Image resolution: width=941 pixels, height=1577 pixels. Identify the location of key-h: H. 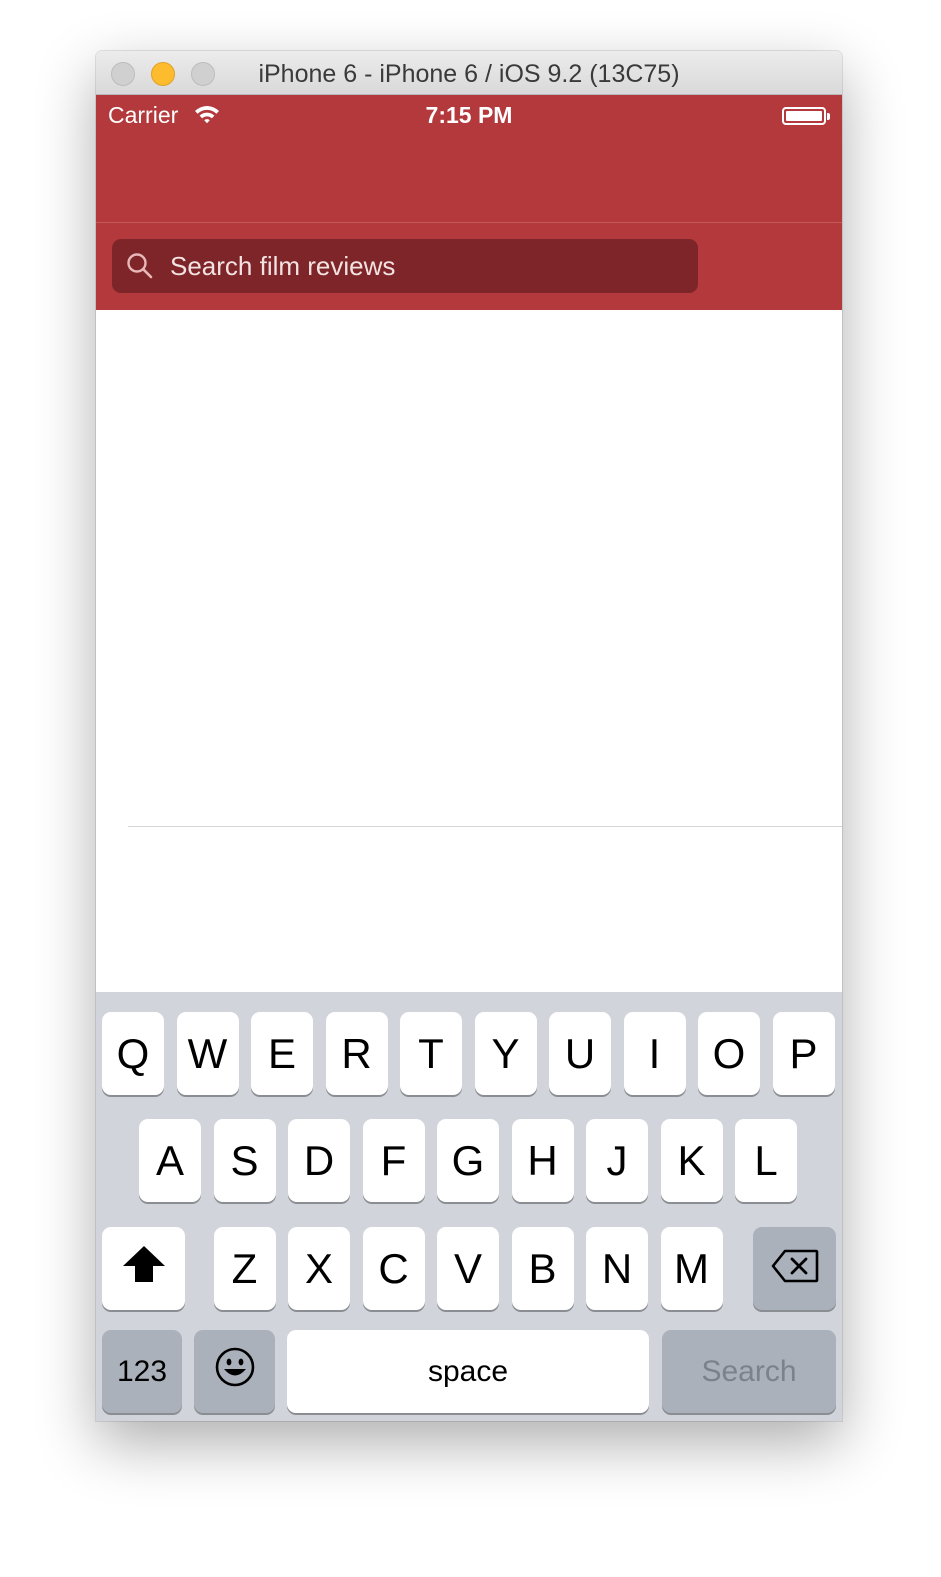
(542, 1160).